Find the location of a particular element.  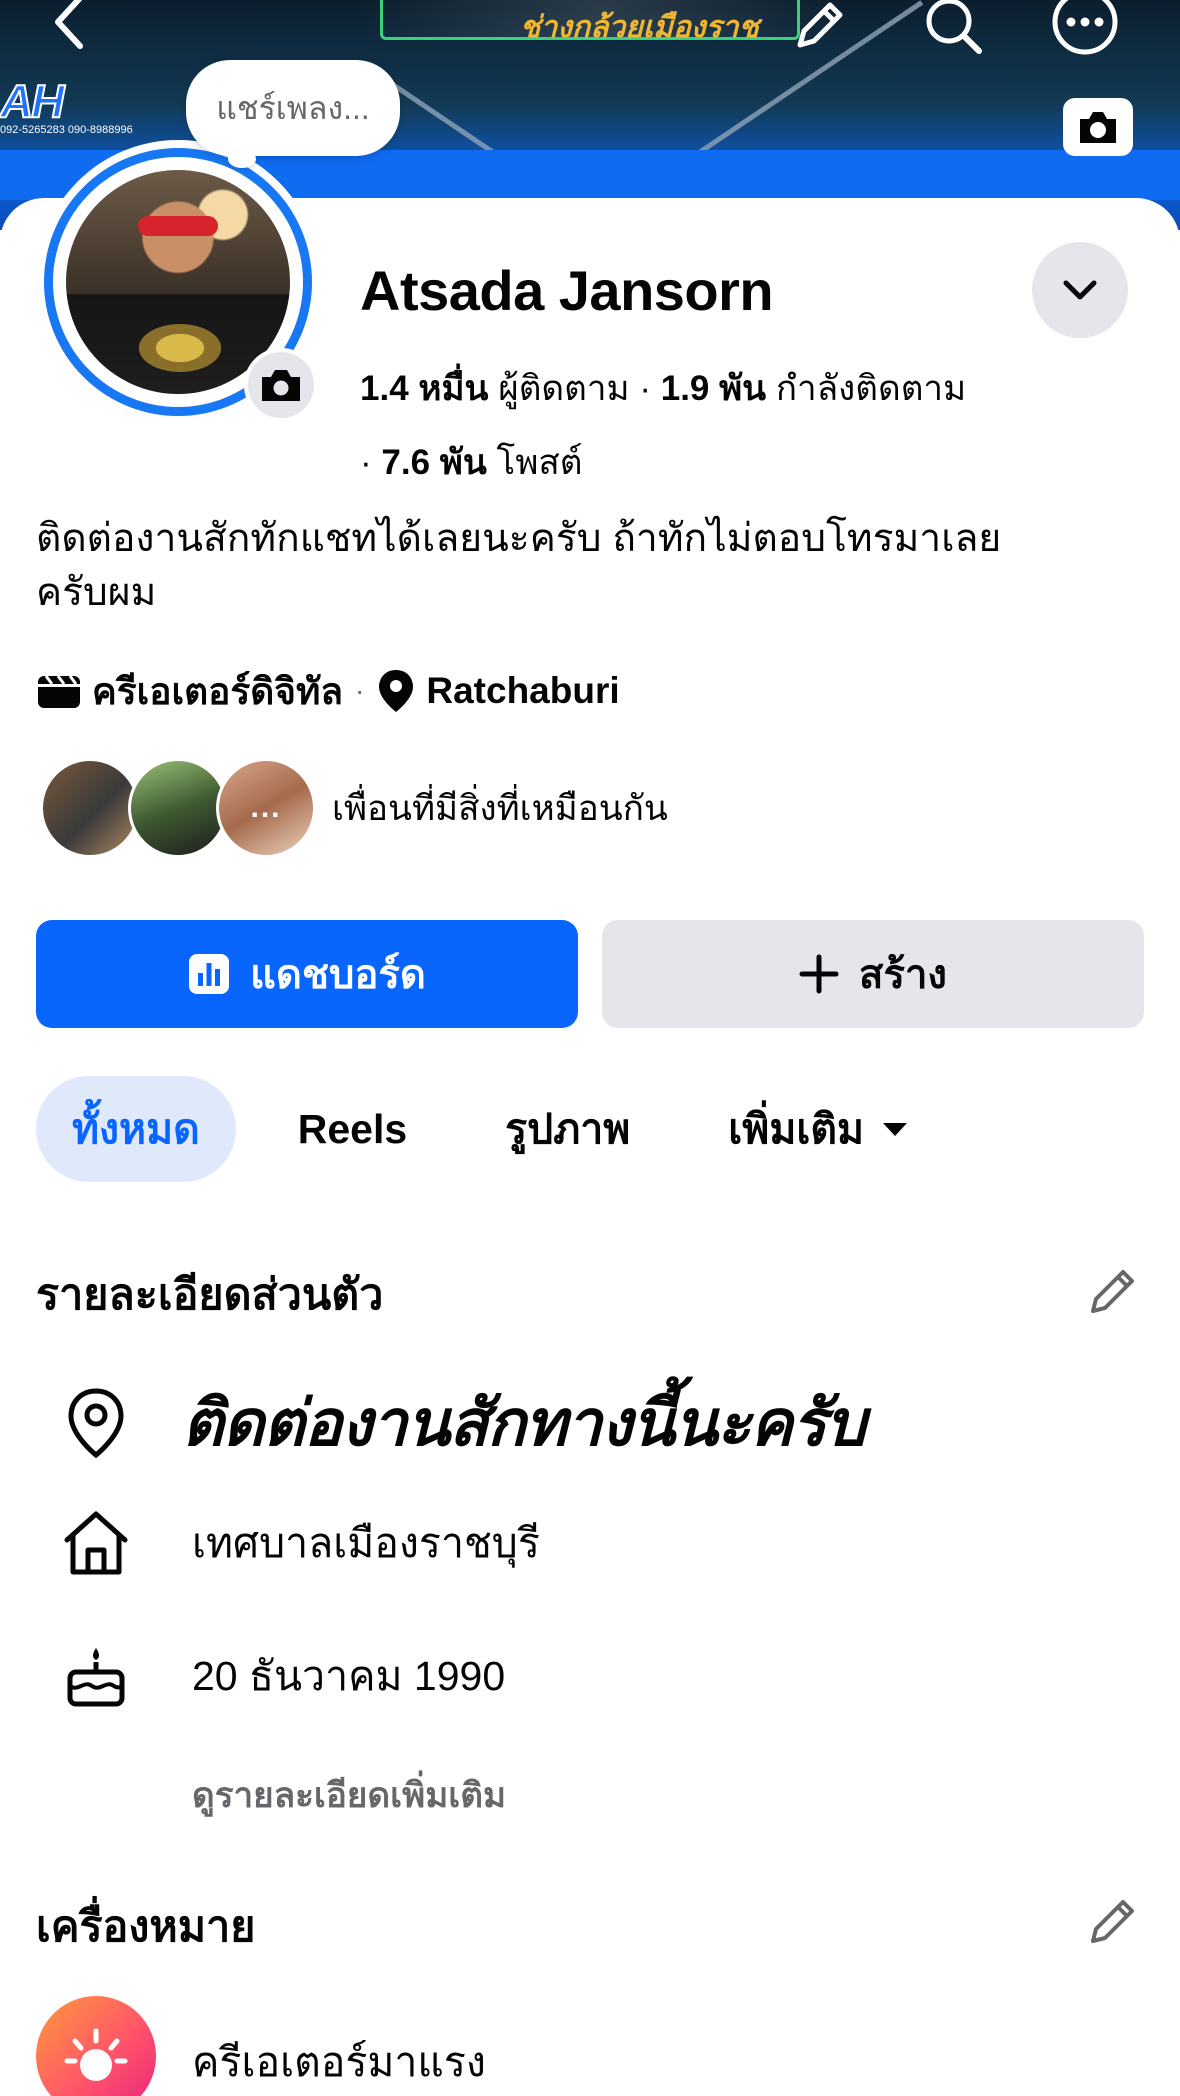

avatar-camera-button is located at coordinates (281, 385).